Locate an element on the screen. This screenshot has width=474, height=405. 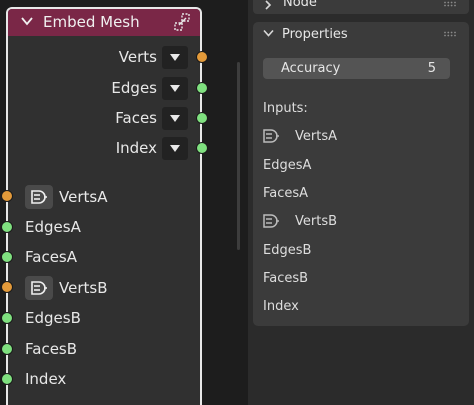
verts-dropdown is located at coordinates (175, 57).